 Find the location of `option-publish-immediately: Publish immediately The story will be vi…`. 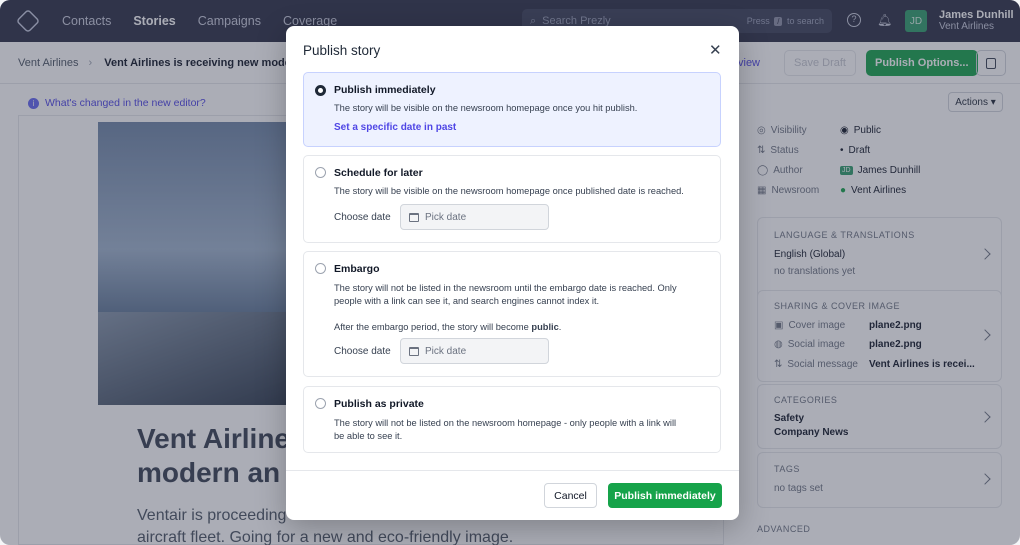

option-publish-immediately: Publish immediately The story will be vi… is located at coordinates (512, 109).